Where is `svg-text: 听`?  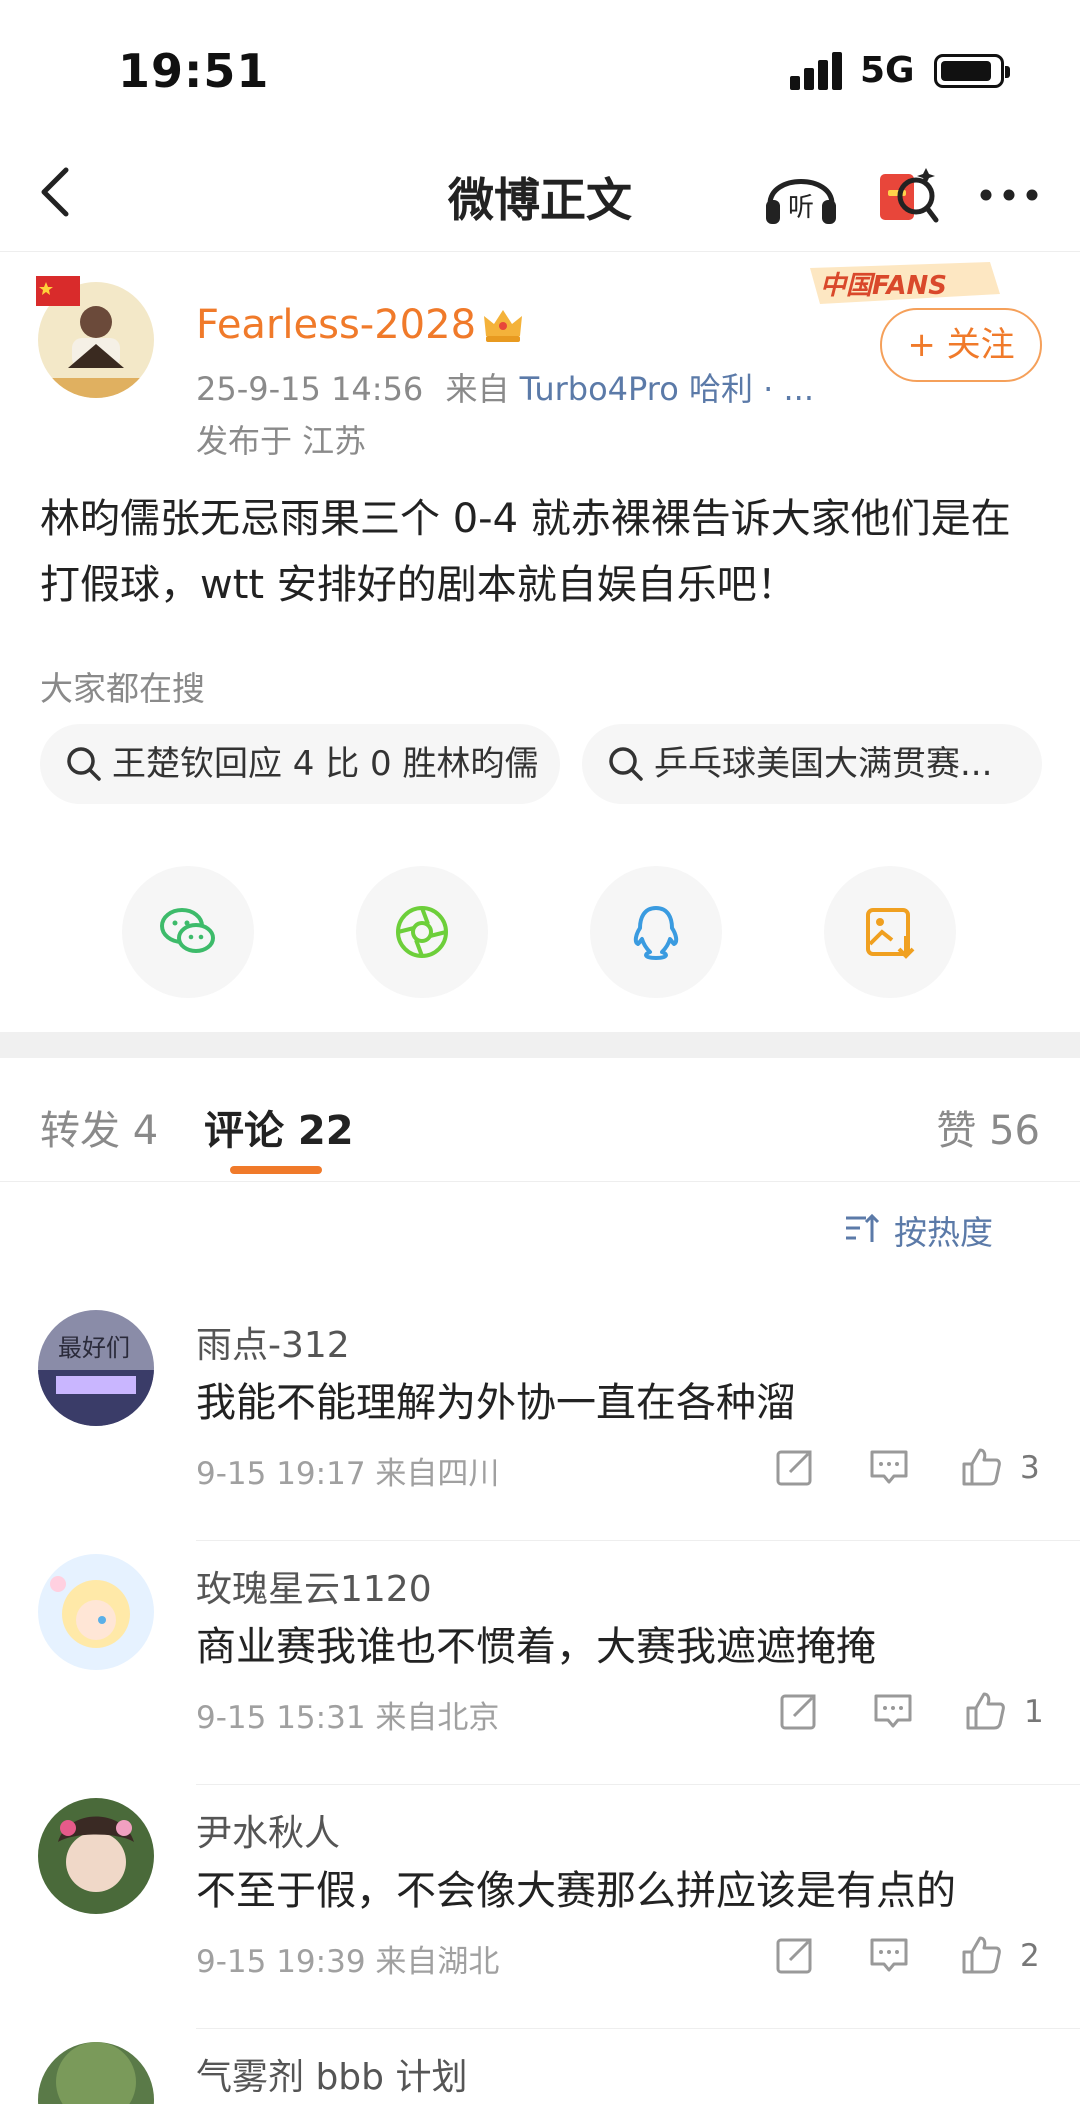 svg-text: 听 is located at coordinates (801, 208).